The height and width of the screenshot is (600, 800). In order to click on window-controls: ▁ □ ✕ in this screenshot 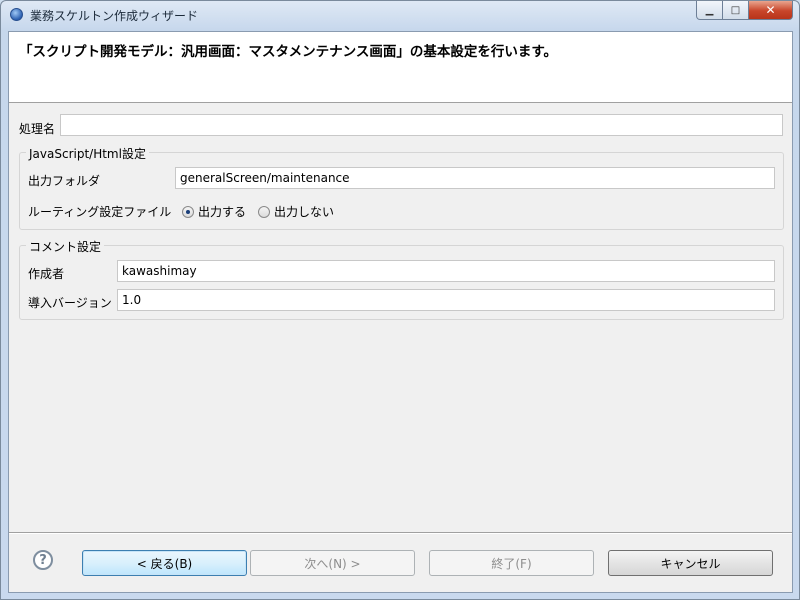, I will do `click(744, 11)`.